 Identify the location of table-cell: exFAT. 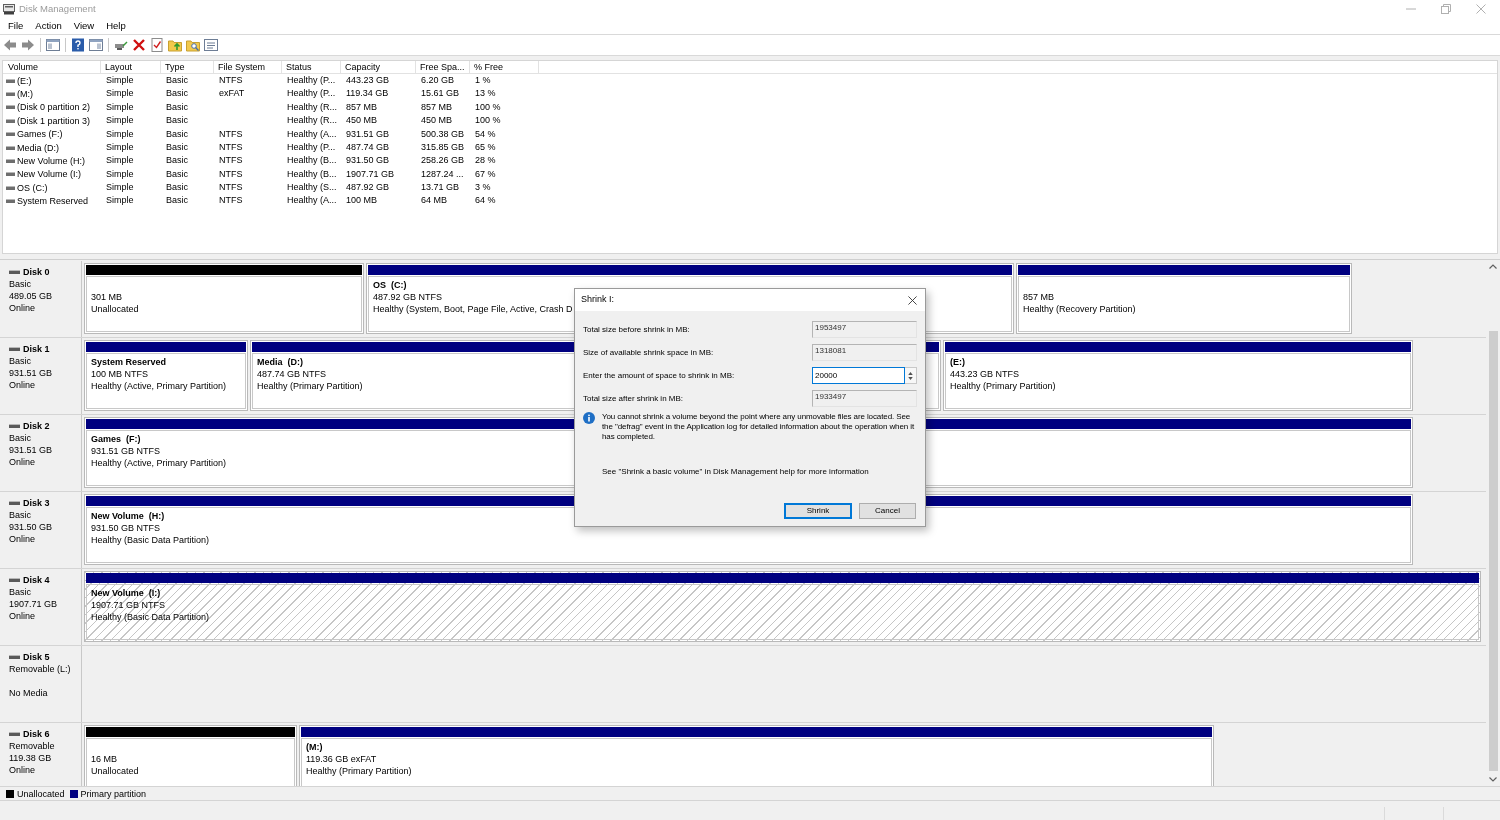
(232, 93).